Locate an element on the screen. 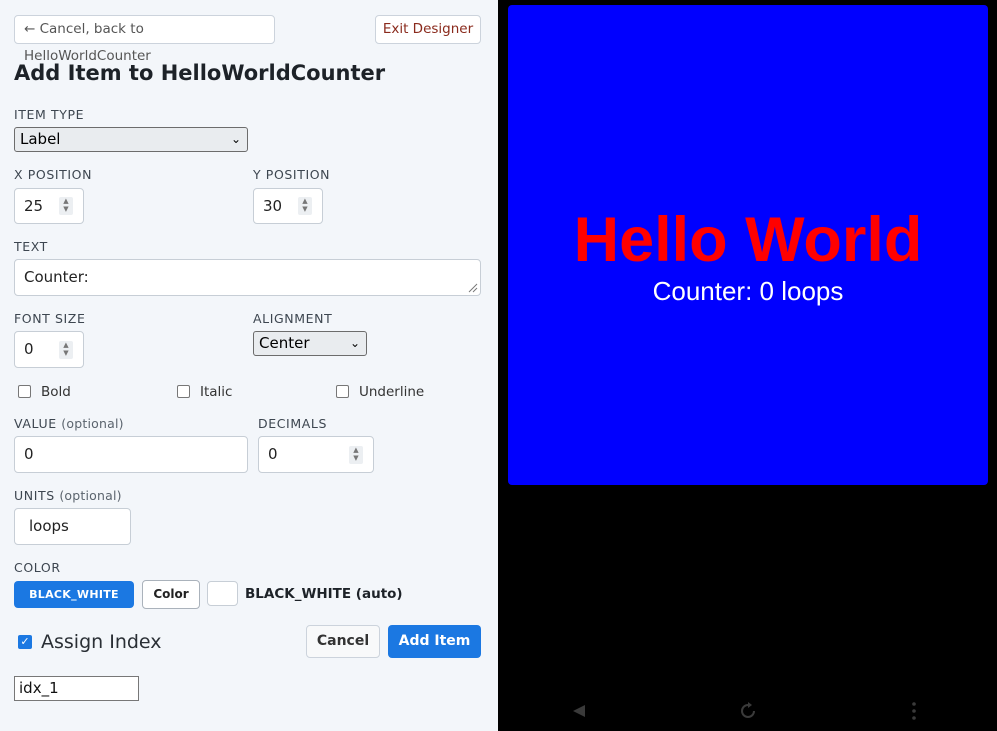 Image resolution: width=997 pixels, height=731 pixels. units-label-text: UNITS is located at coordinates (34, 495).